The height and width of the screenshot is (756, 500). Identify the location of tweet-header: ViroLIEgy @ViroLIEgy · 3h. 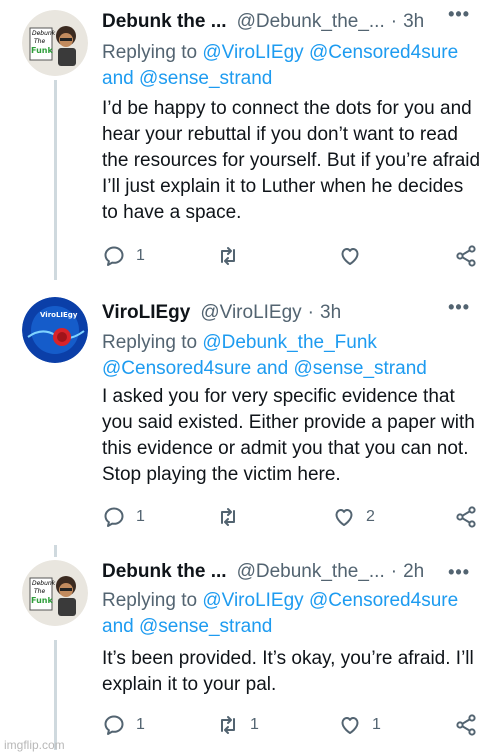
(221, 313).